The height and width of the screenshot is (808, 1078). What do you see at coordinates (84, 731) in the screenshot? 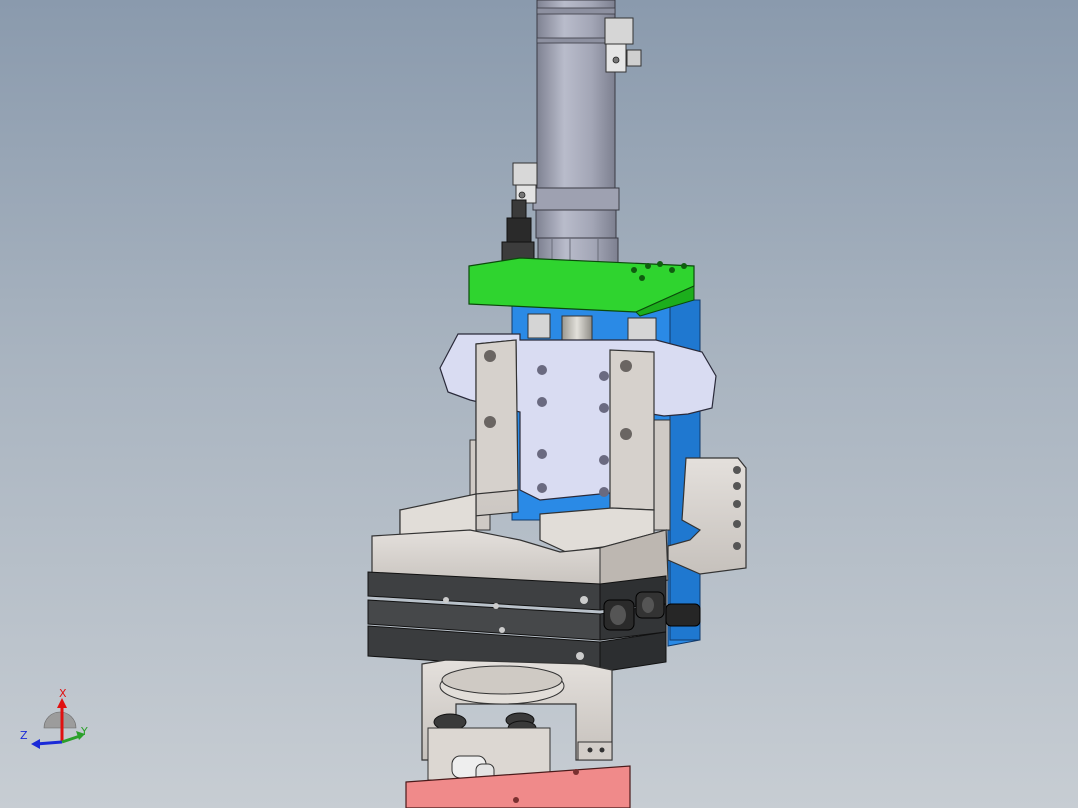
I see `axis-y-label: Y` at bounding box center [84, 731].